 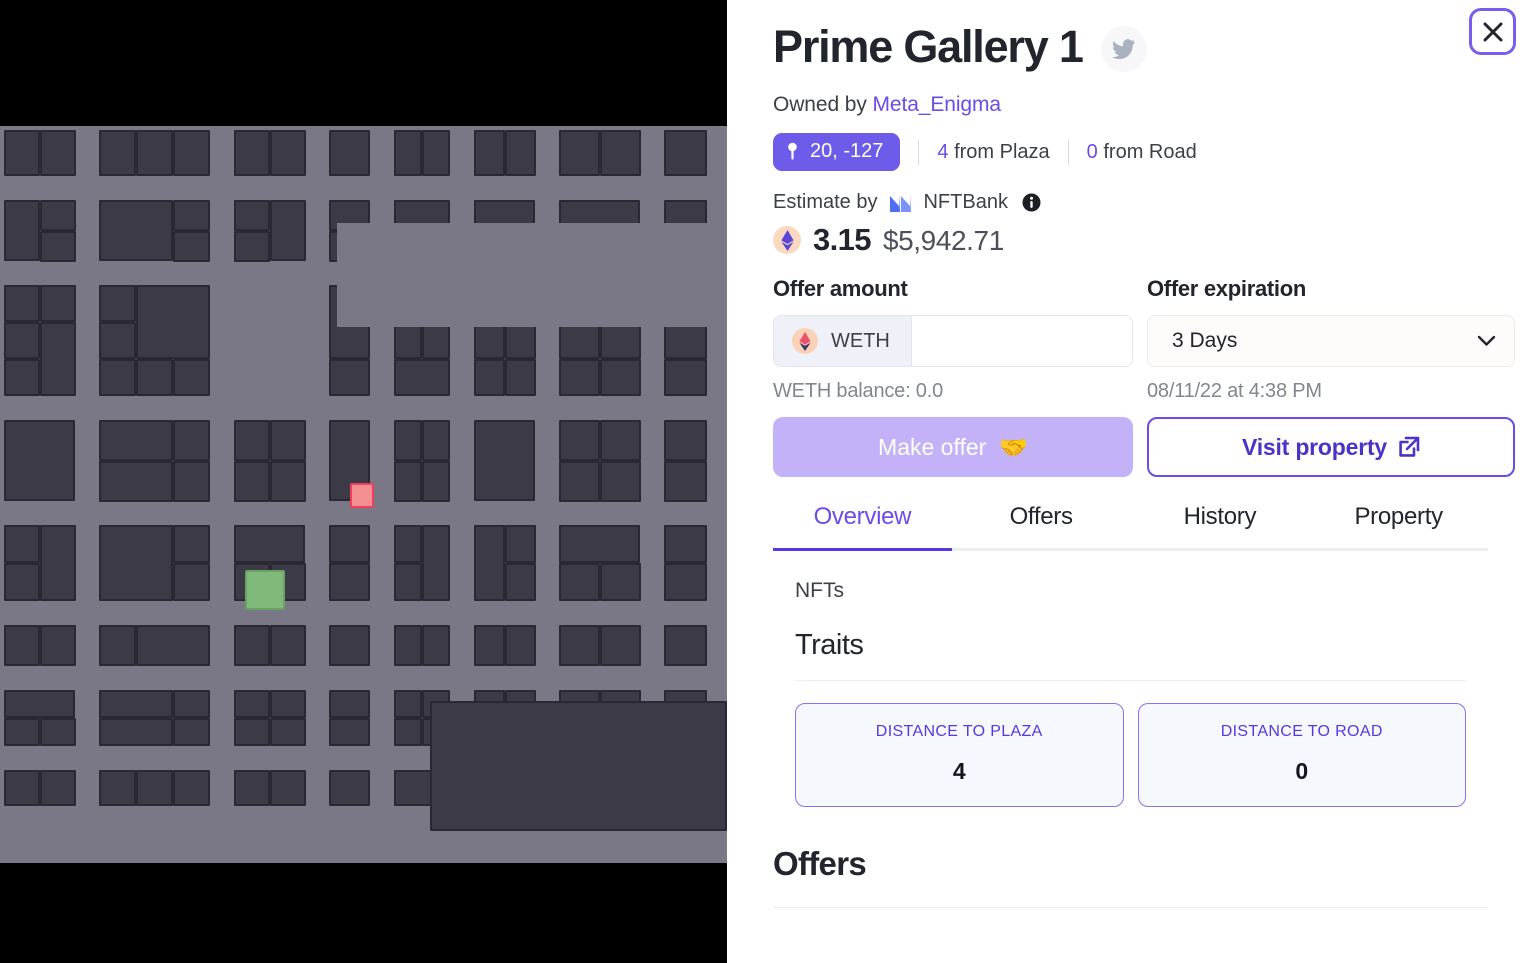 I want to click on info-icon, so click(x=1031, y=202).